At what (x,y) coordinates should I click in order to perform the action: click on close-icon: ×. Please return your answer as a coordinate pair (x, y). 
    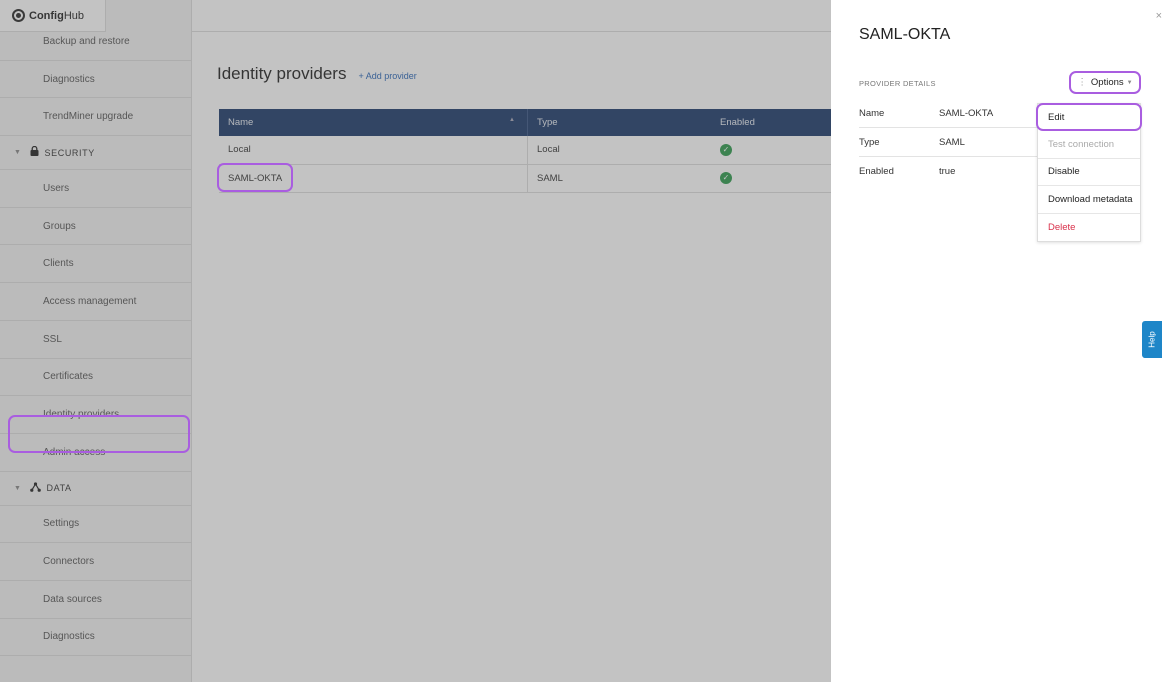
    Looking at the image, I should click on (1159, 16).